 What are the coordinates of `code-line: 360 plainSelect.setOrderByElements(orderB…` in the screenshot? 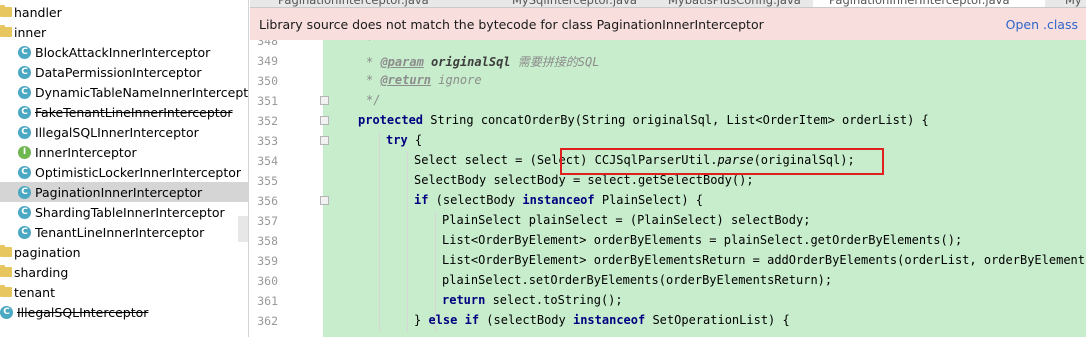 It's located at (668, 281).